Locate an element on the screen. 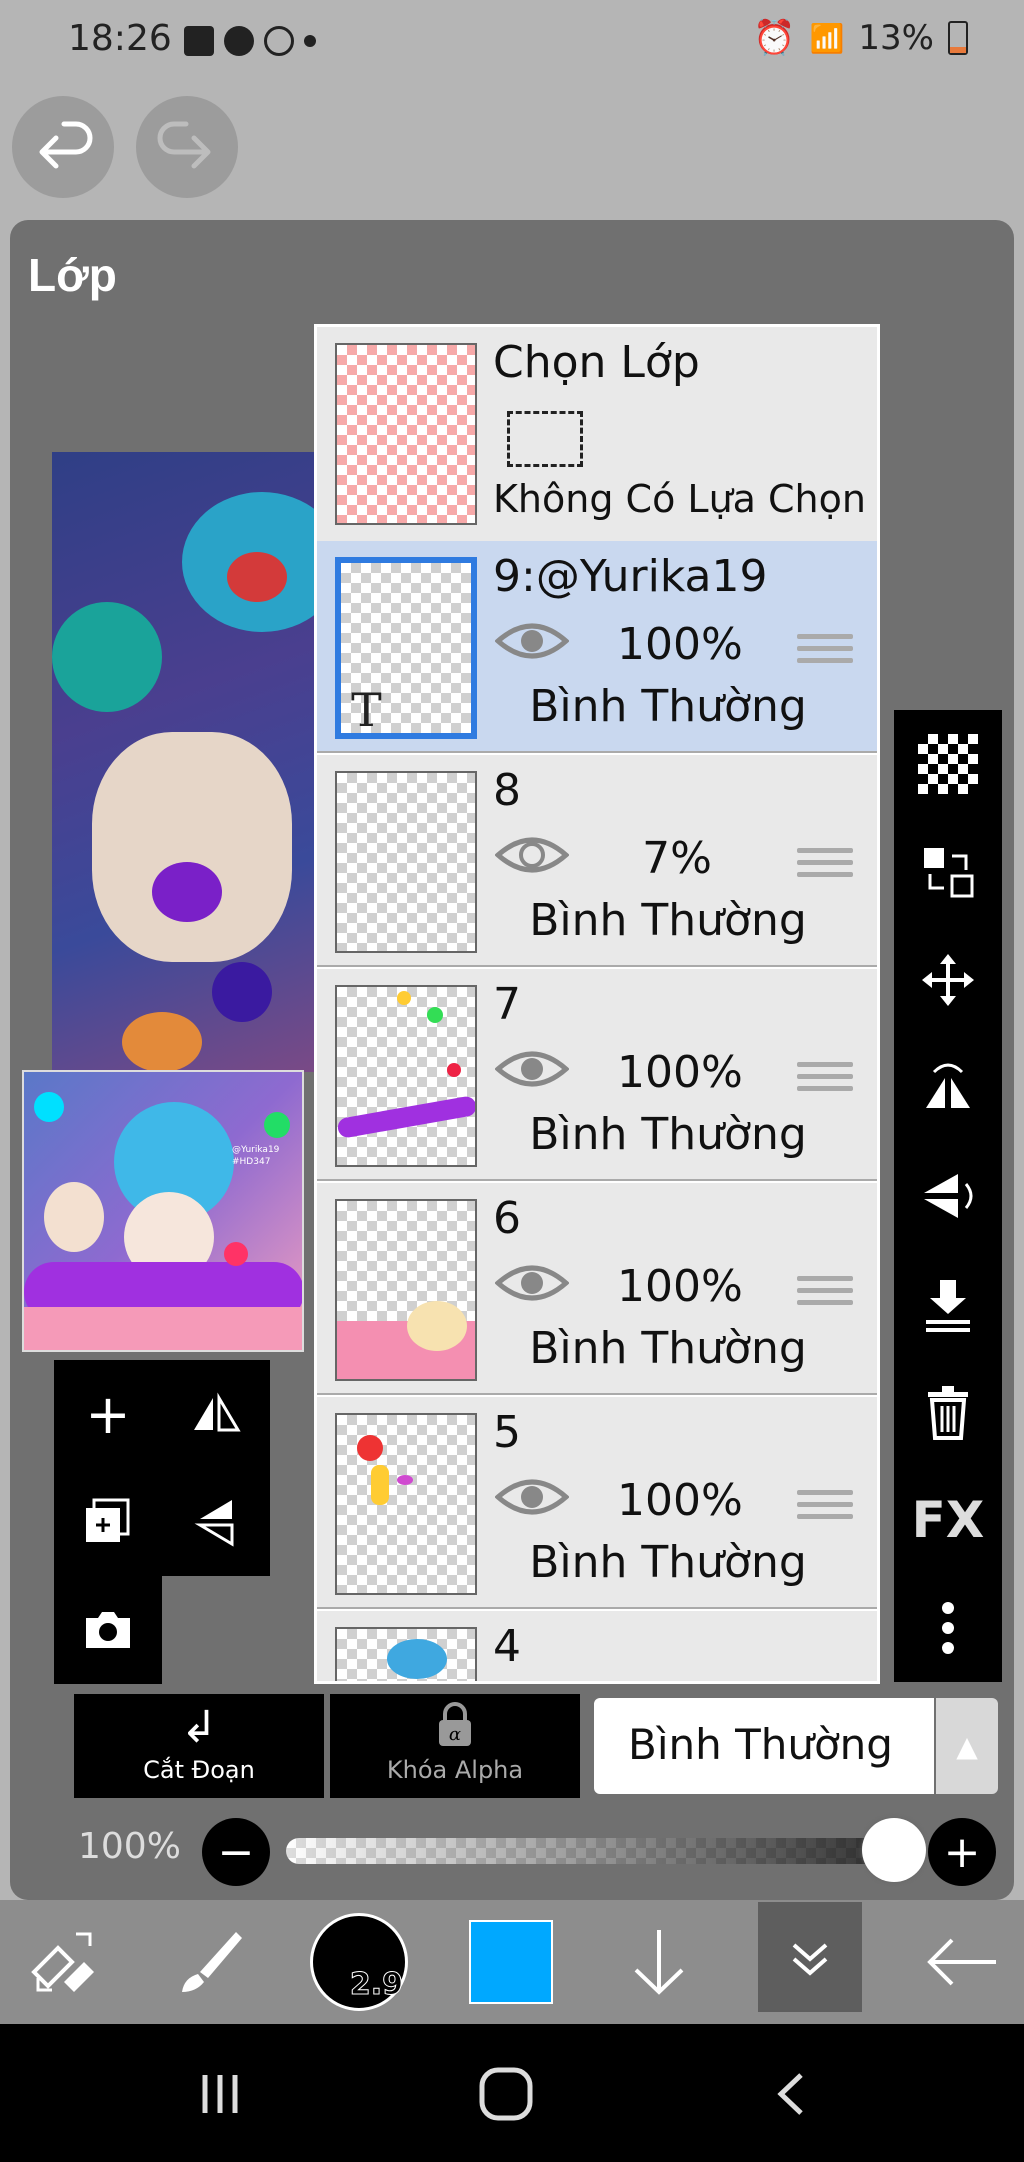  canvas-thumbnail: @Yurika19 #HD347 is located at coordinates (163, 1211).